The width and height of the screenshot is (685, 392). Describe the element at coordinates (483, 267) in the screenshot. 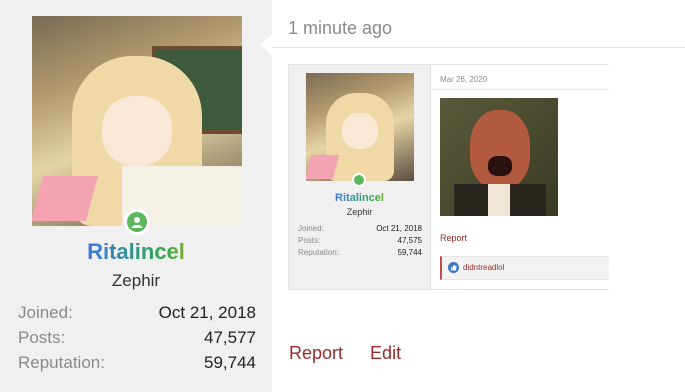

I see `liked-by-user: didntreadlol` at that location.